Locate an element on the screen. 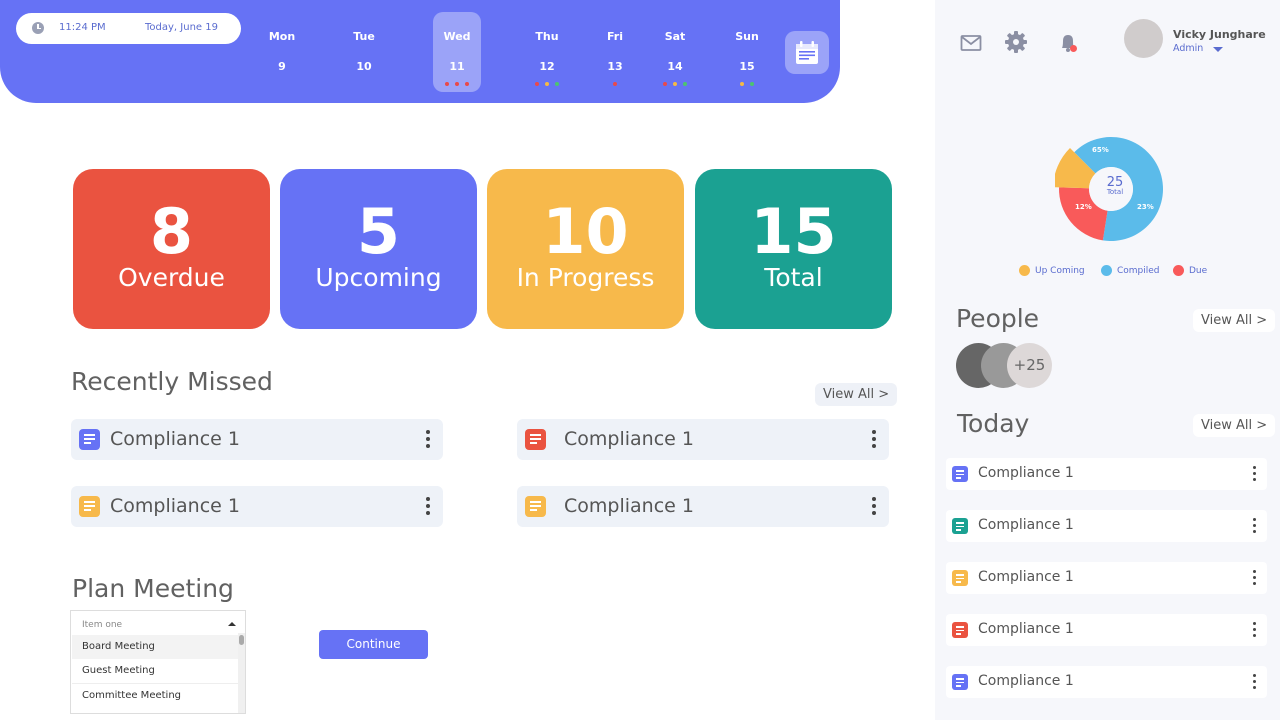 The image size is (1280, 720). stat-card-in-progress: 10 In Progress is located at coordinates (585, 249).